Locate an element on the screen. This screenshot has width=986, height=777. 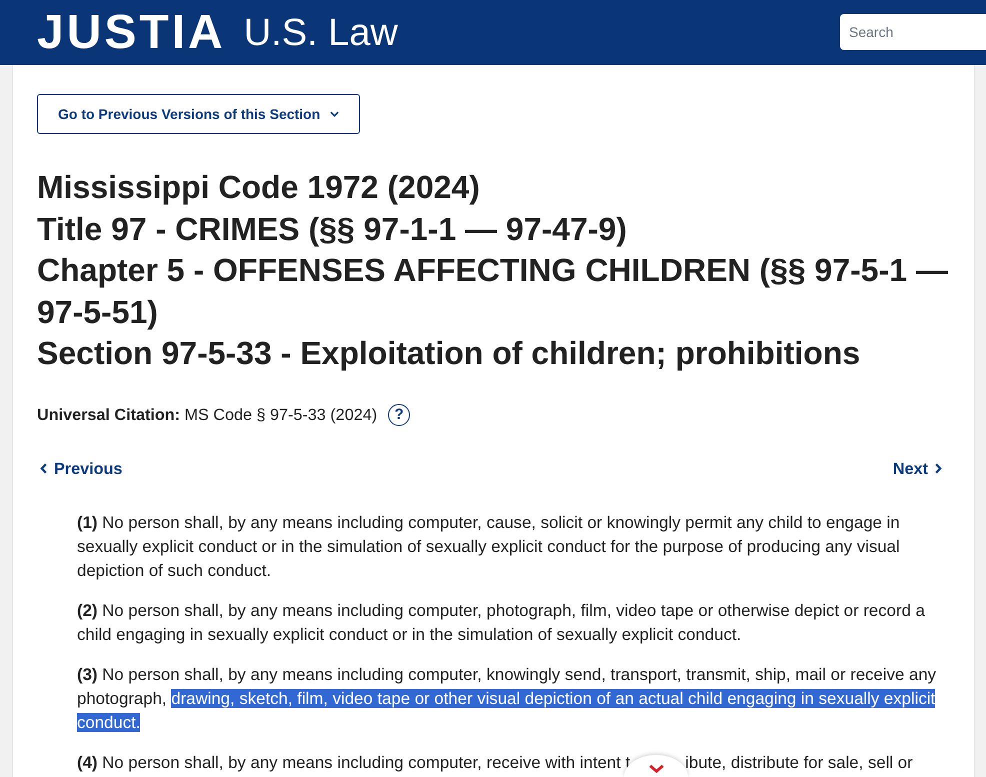
statute-paragraph: (1) No person shall, by any means including computer, cause, solicit or knowingly permit any child to engage in sexually explicit conduct or in the simulation of sexually explicit conduct for the purpose of producing any visual depiction of such conduct. is located at coordinates (489, 547).